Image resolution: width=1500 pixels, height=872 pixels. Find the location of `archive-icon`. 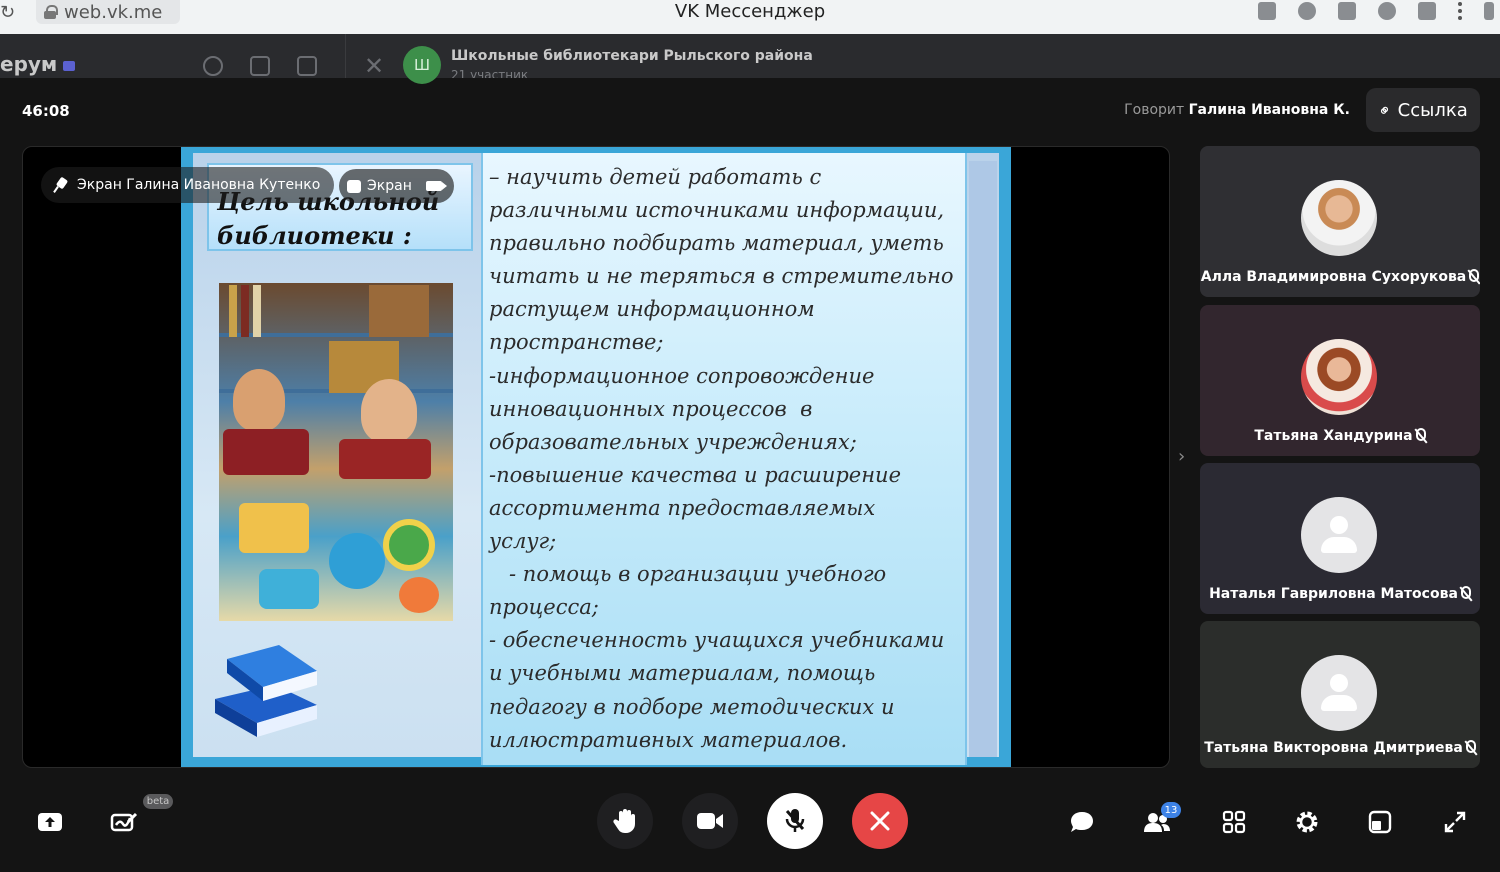

archive-icon is located at coordinates (260, 66).